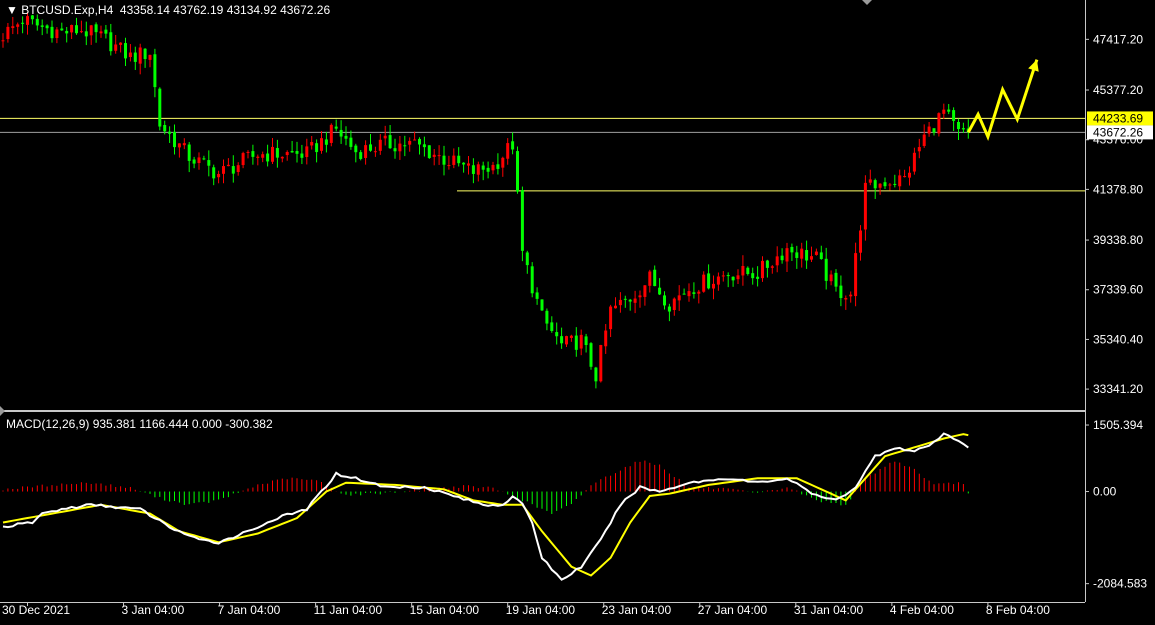 This screenshot has height=625, width=1155. I want to click on price-tick-label: 39338.80, so click(1118, 240).